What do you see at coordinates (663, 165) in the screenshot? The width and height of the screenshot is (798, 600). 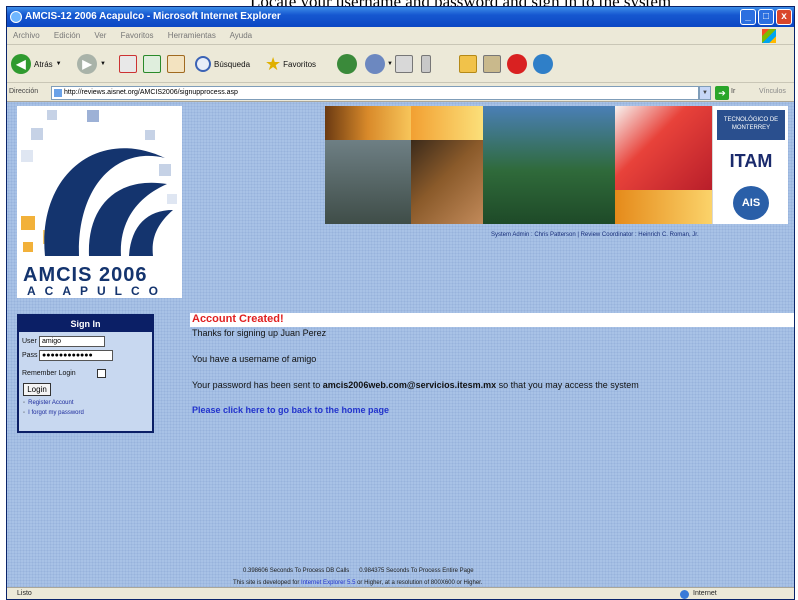 I see `banner-photo-flamingo` at bounding box center [663, 165].